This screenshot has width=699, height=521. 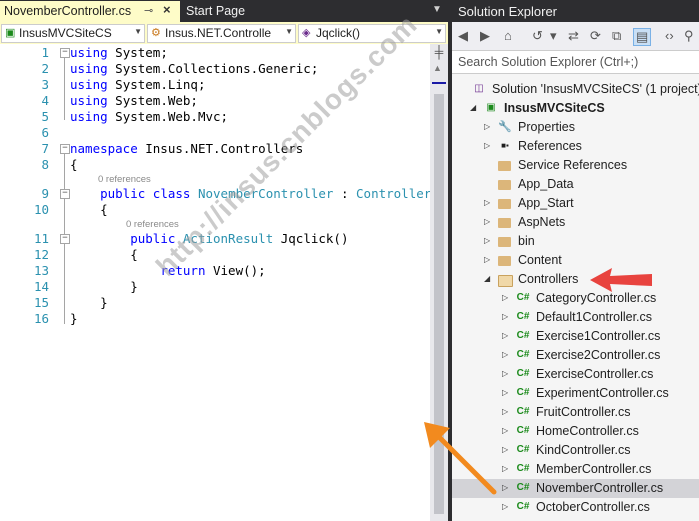 I want to click on back-icon: ◀, so click(x=463, y=36).